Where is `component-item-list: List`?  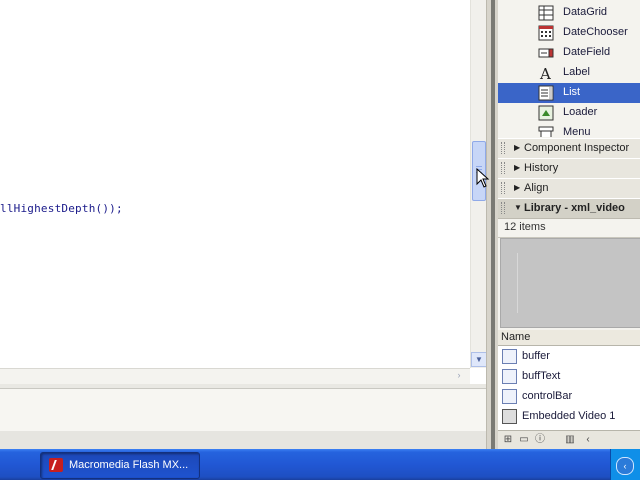
component-item-list: List is located at coordinates (569, 93).